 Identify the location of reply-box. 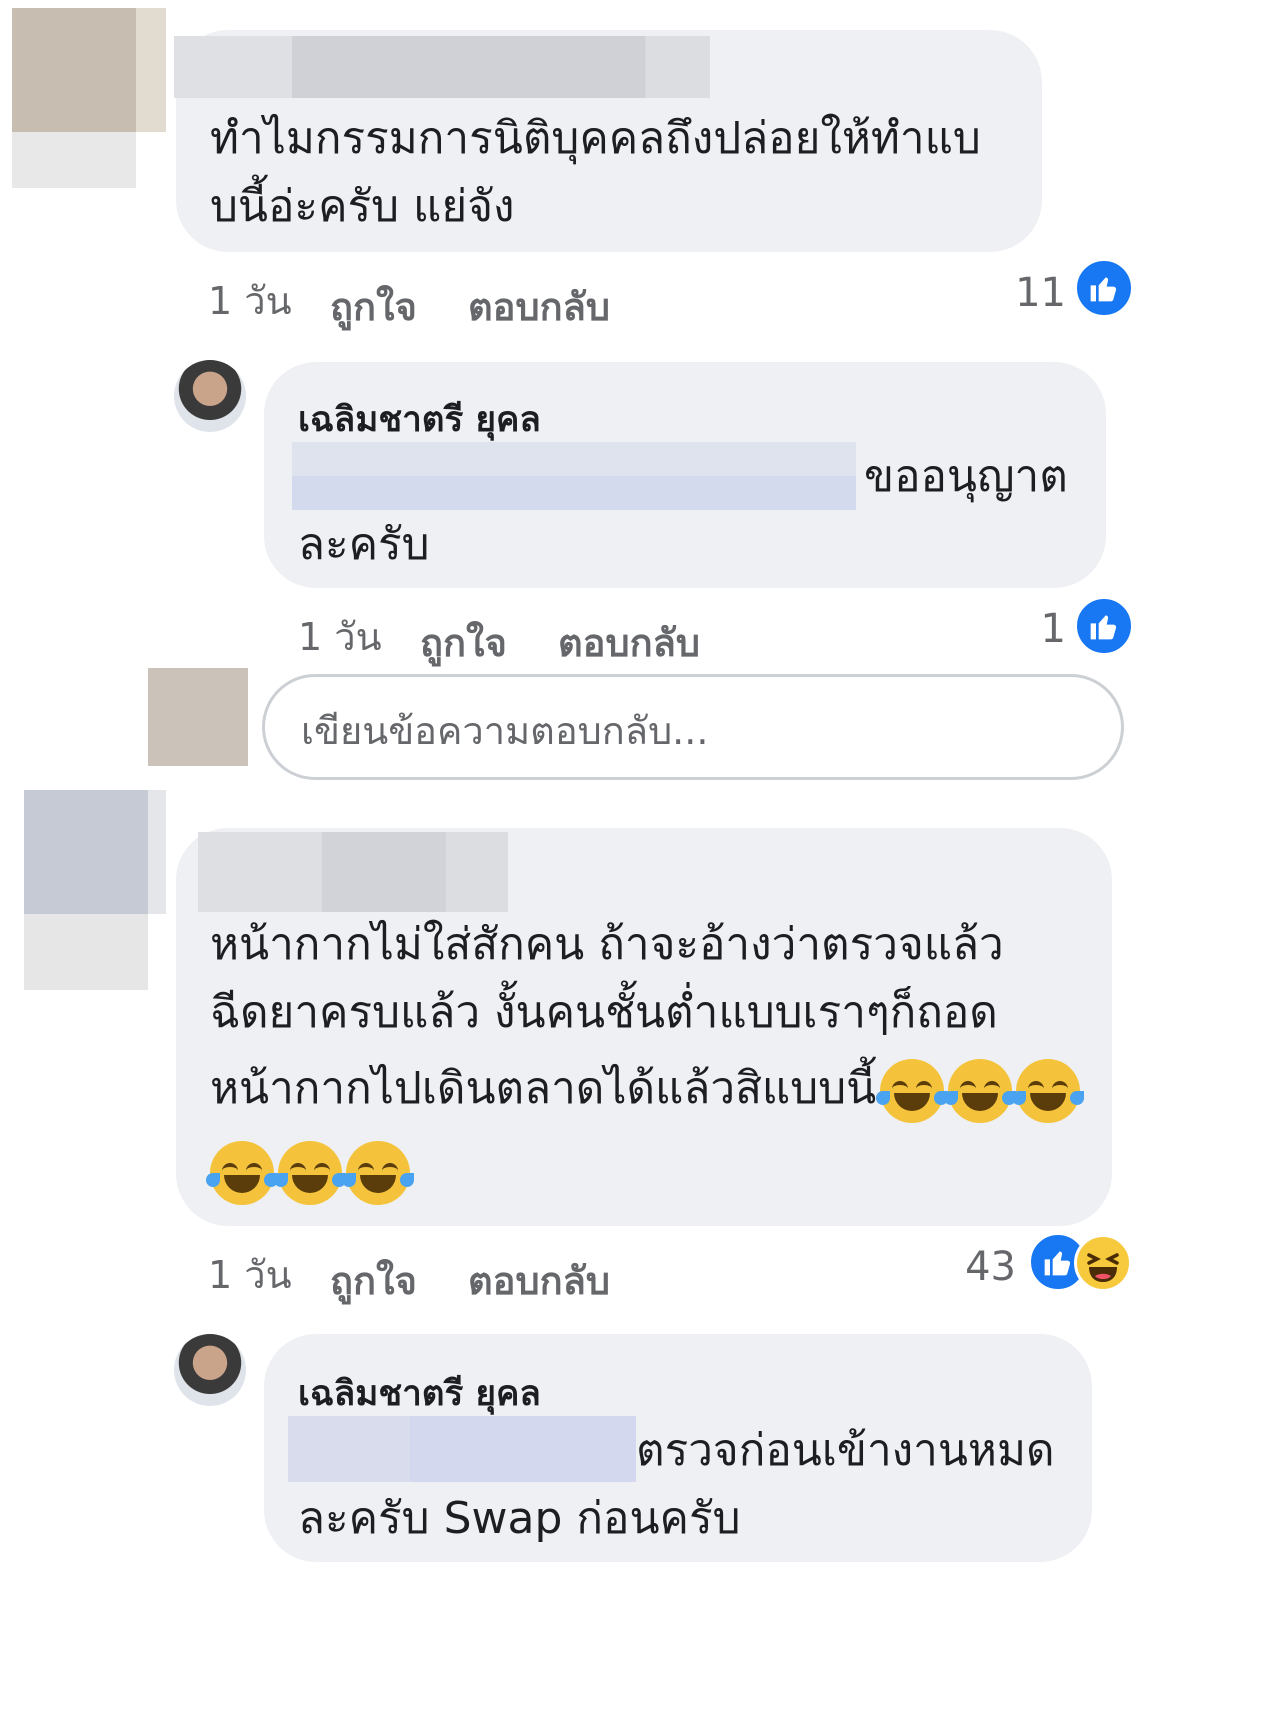
(693, 727).